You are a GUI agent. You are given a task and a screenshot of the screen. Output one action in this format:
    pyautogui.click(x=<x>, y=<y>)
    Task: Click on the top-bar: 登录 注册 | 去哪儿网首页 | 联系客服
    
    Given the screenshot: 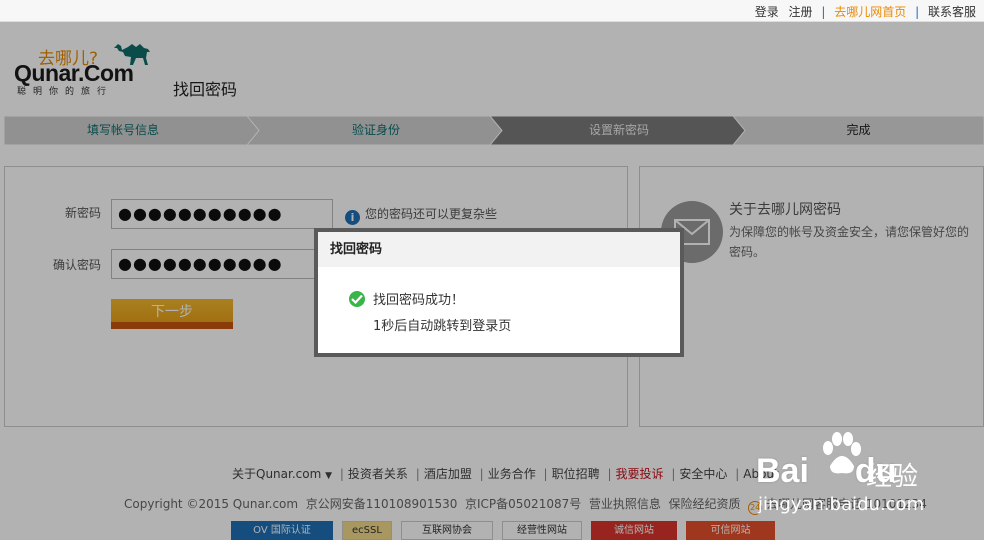 What is the action you would take?
    pyautogui.click(x=492, y=11)
    